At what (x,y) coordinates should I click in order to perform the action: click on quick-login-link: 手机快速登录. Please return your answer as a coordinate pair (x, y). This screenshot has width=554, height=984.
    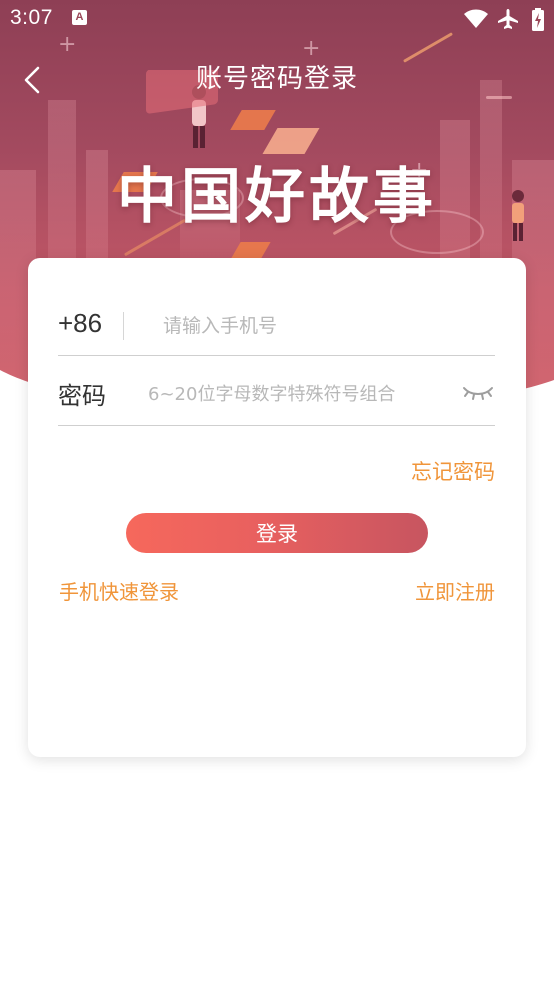
    Looking at the image, I should click on (119, 590).